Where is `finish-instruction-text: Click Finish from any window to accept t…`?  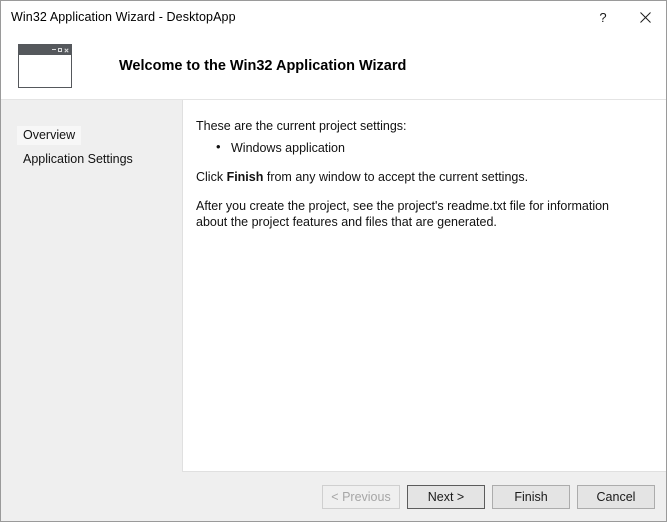 finish-instruction-text: Click Finish from any window to accept t… is located at coordinates (421, 177).